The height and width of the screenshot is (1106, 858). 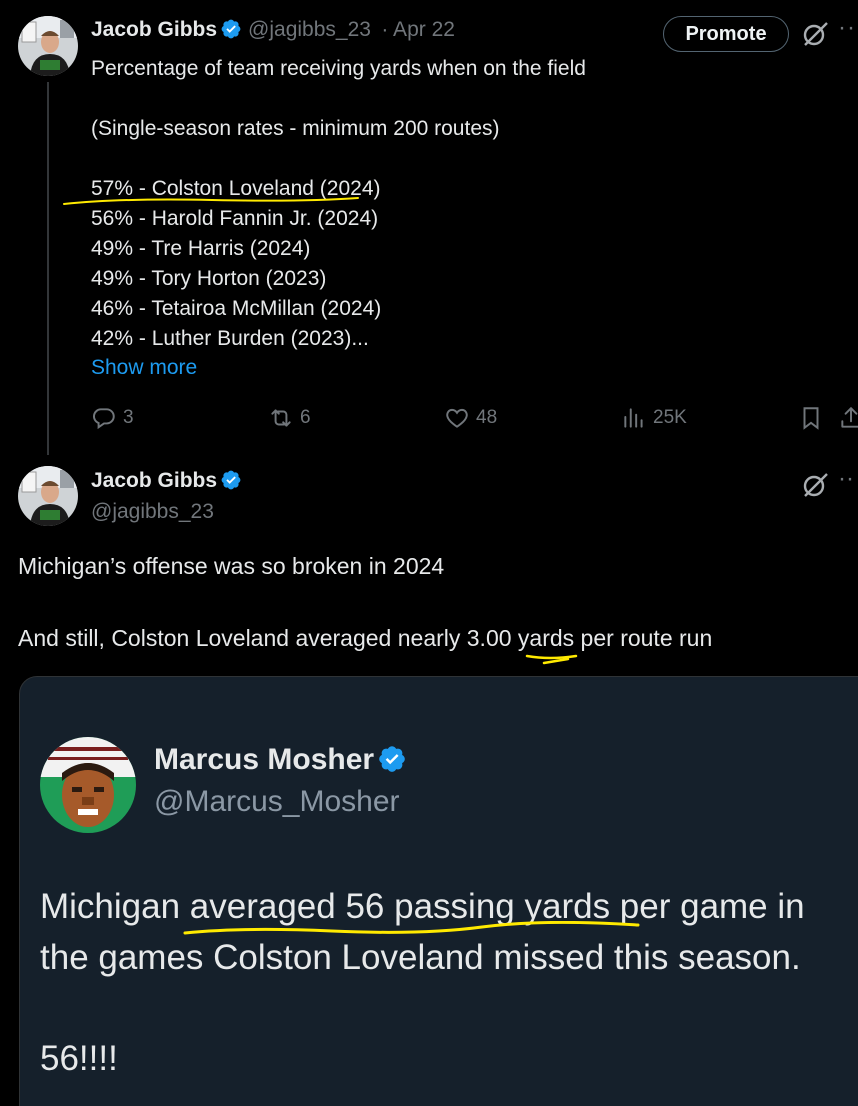 What do you see at coordinates (236, 308) in the screenshot?
I see `tweet-text-line: 46% - Tetairoa McMillan (2024)` at bounding box center [236, 308].